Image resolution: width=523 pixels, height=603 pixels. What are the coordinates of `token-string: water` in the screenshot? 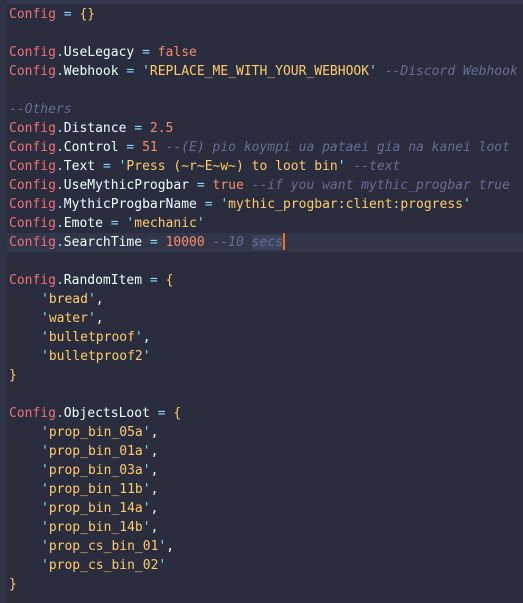 It's located at (68, 318).